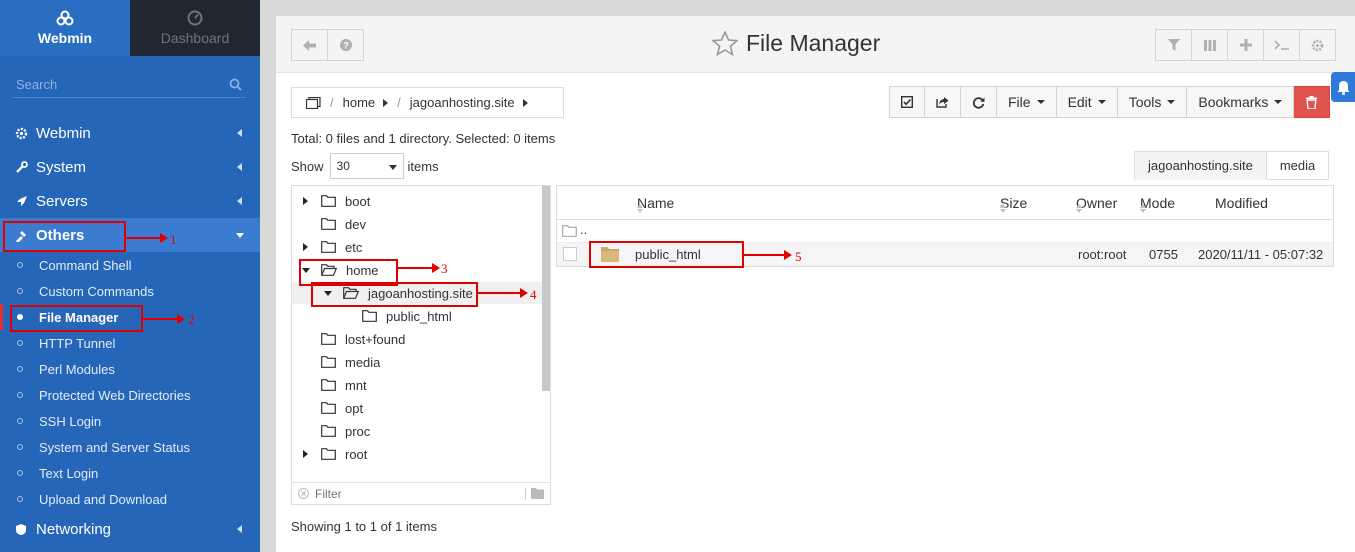 The height and width of the screenshot is (552, 1355). What do you see at coordinates (130, 447) in the screenshot?
I see `submenu-item-system-server-status: System and Server Status` at bounding box center [130, 447].